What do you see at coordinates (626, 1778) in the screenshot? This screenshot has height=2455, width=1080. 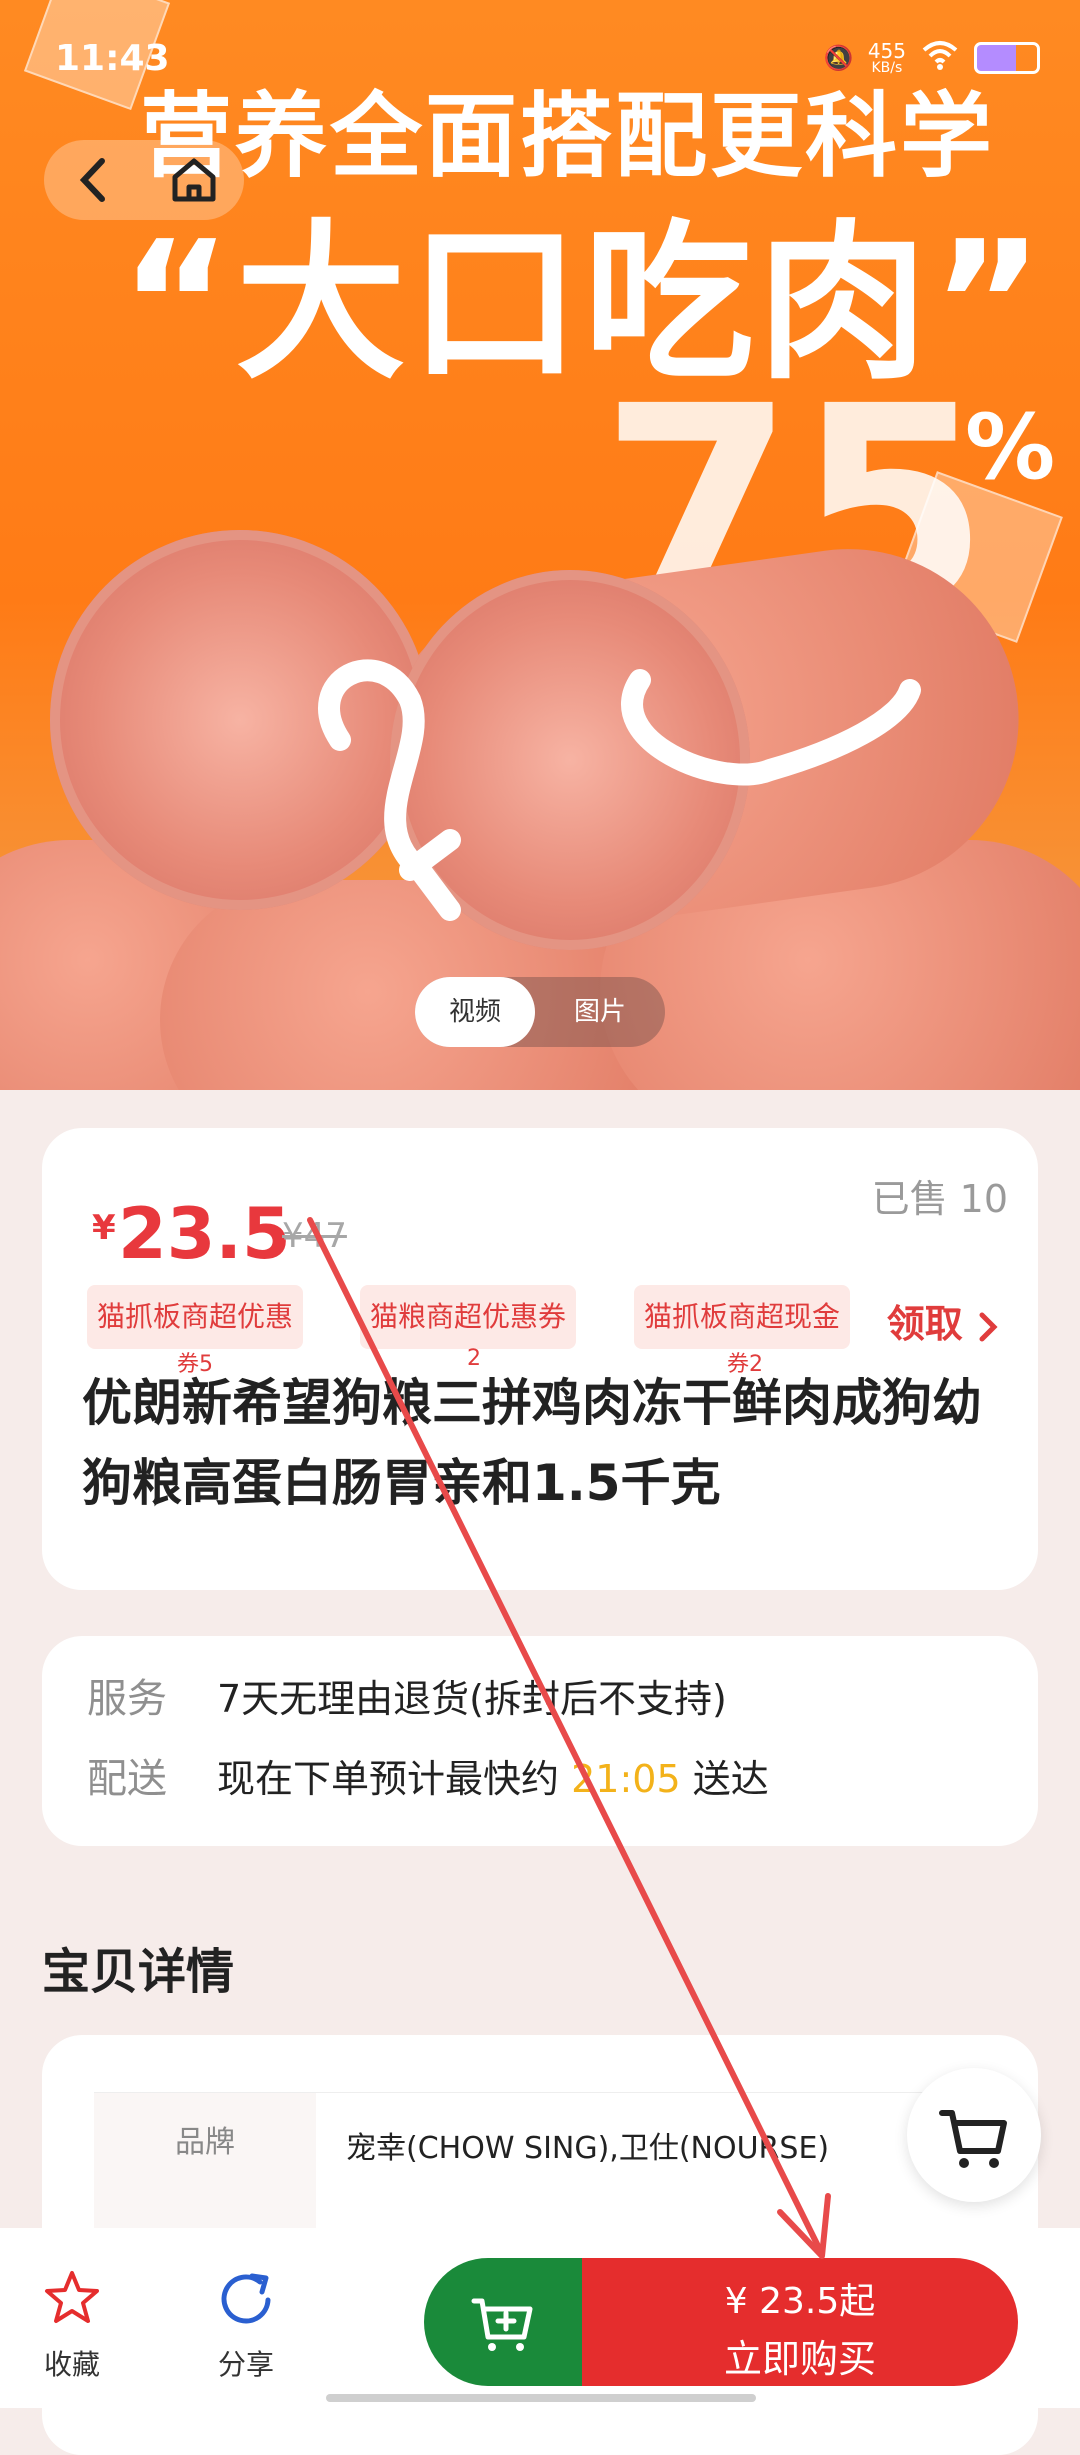 I see `delivery-time: 21:05` at bounding box center [626, 1778].